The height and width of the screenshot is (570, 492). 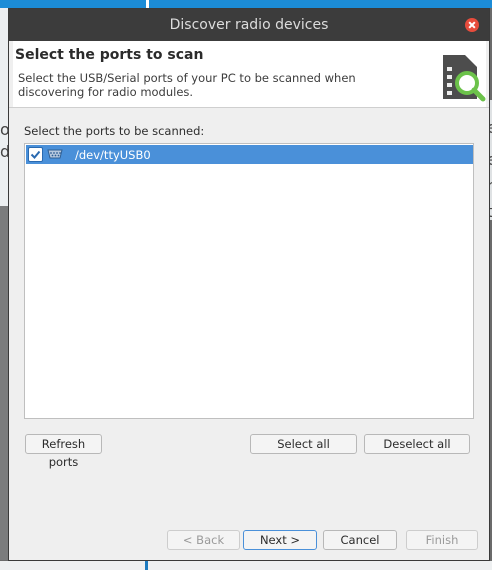 I want to click on page-title: Select the ports to scan, so click(x=109, y=55).